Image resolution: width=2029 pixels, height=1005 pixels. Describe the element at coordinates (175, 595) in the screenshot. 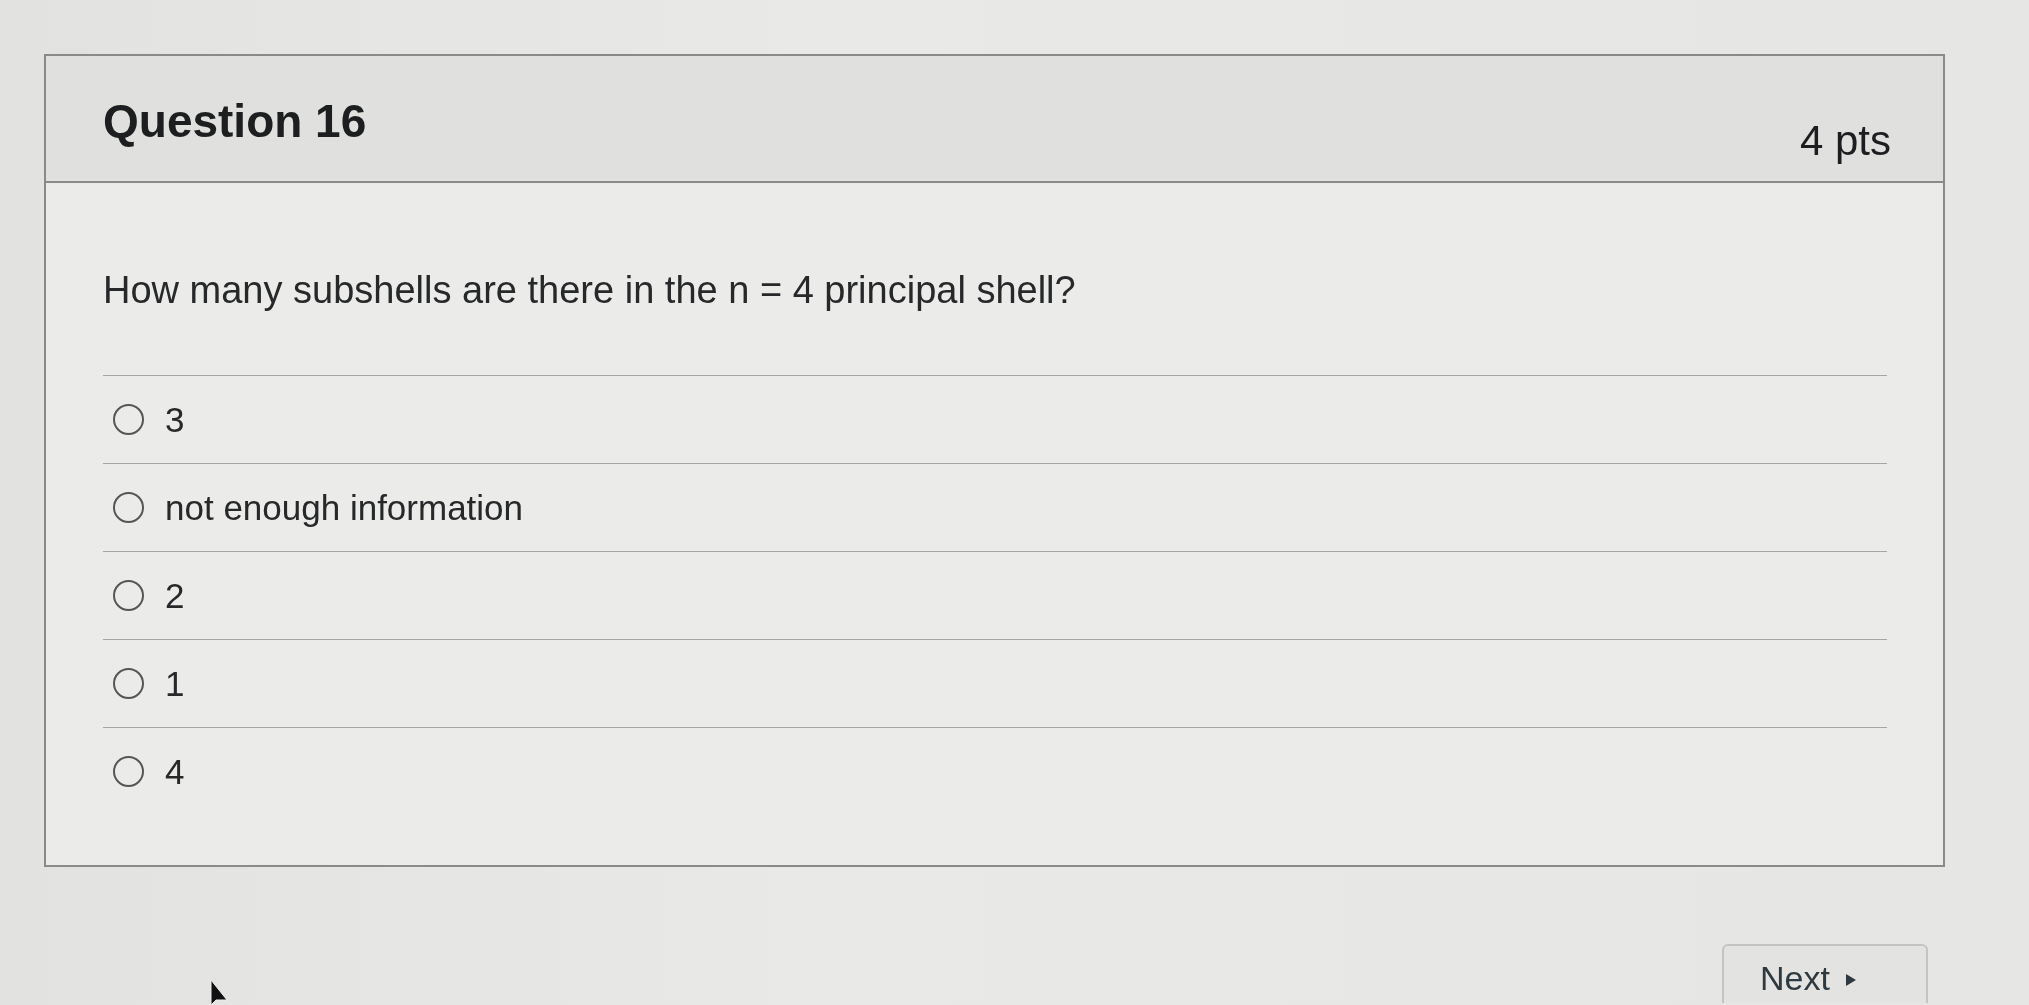

I see `option-label: 2` at that location.